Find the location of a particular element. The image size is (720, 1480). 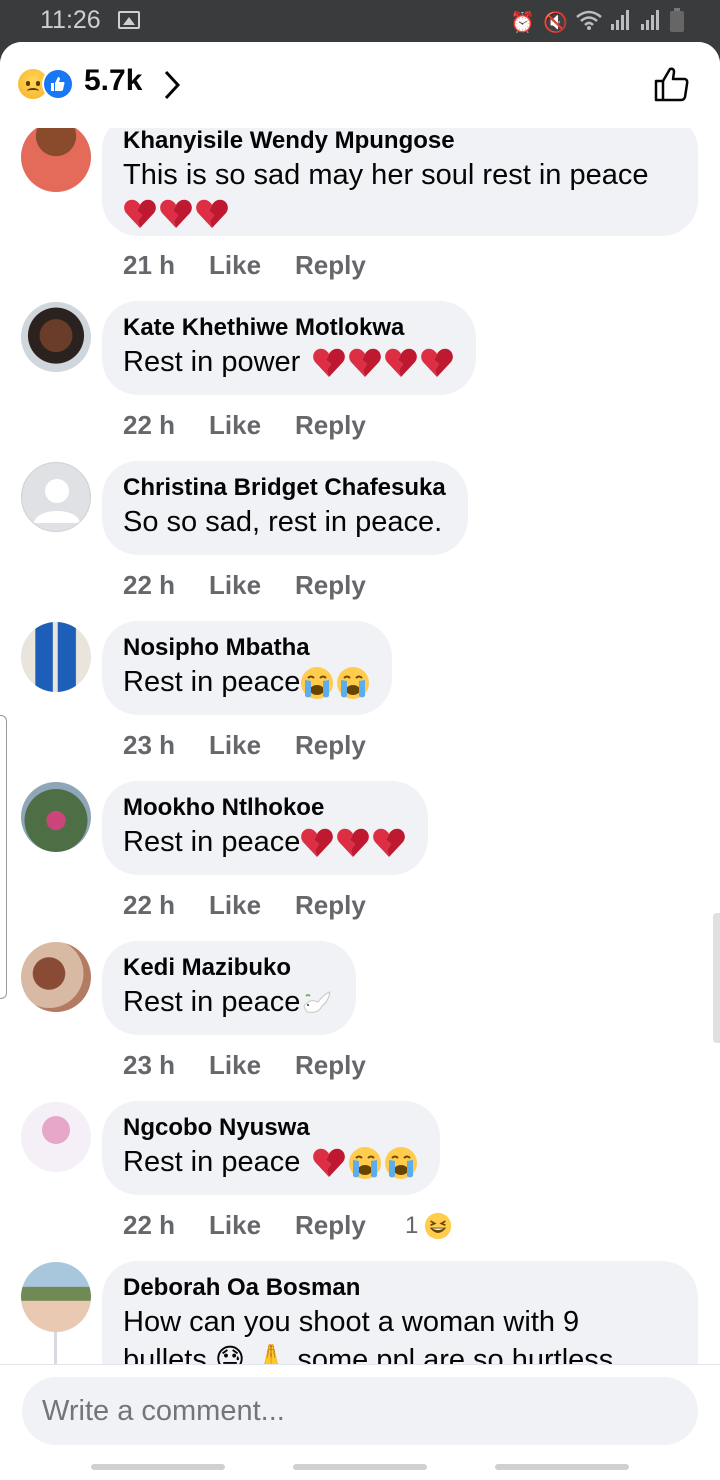

laughing-face-icon is located at coordinates (438, 1225).